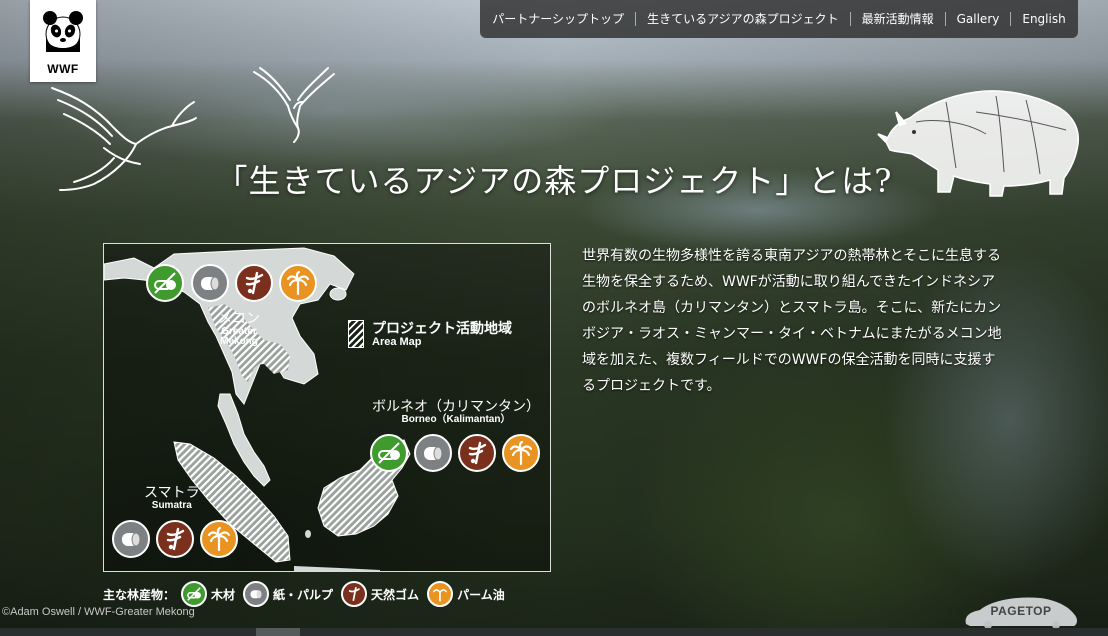 This screenshot has width=1108, height=636. I want to click on region-label-sumatra: スマトラ Sumatra, so click(172, 498).